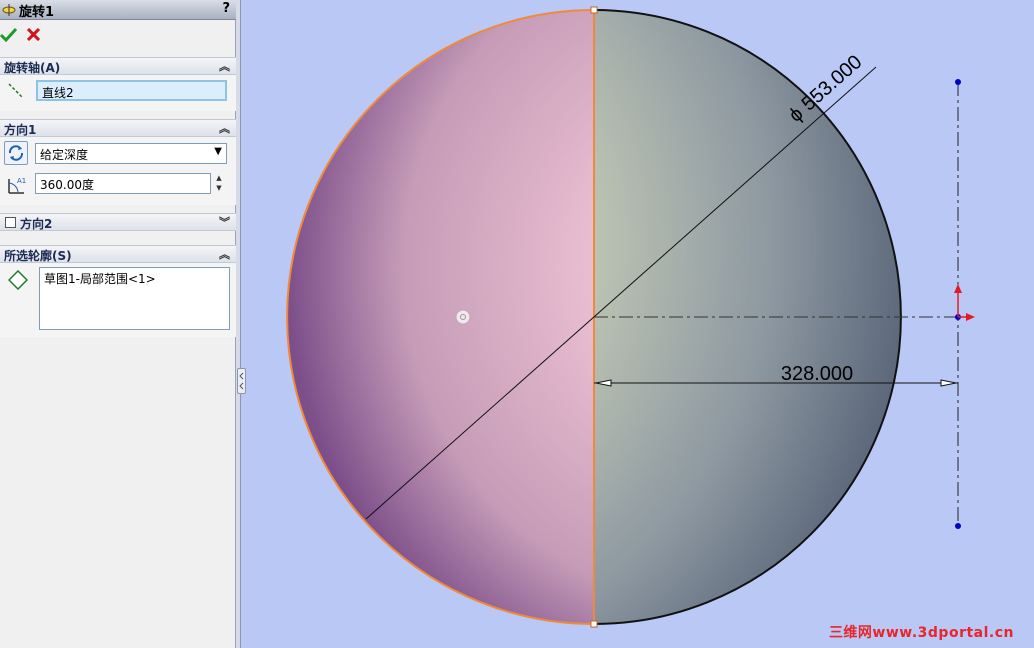 The width and height of the screenshot is (1034, 648). Describe the element at coordinates (817, 374) in the screenshot. I see `distance-dimension-text: 328.000` at that location.